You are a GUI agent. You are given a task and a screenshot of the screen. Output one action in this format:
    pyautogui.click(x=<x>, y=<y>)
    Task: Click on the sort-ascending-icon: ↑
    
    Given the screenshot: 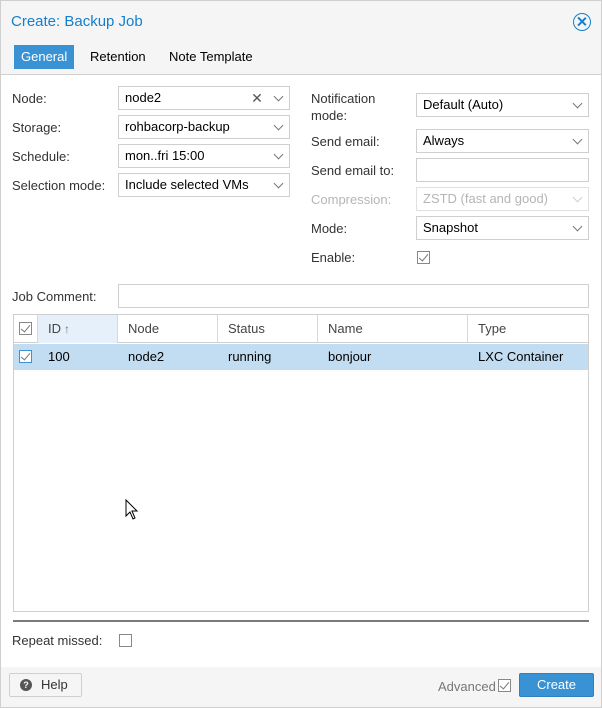 What is the action you would take?
    pyautogui.click(x=67, y=329)
    